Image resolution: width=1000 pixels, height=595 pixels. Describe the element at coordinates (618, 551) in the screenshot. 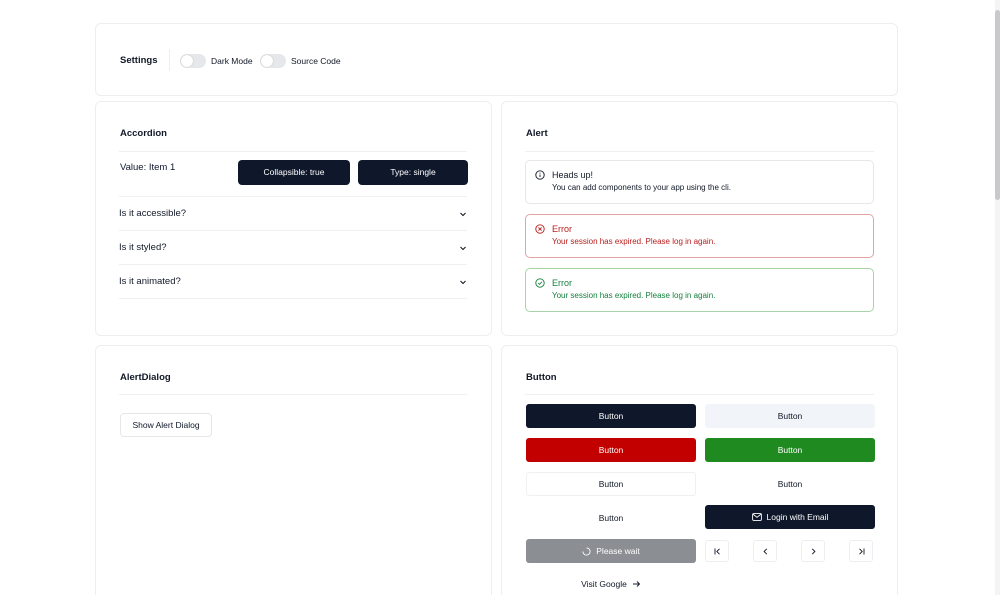

I see `loading-button-label: Please wait` at that location.